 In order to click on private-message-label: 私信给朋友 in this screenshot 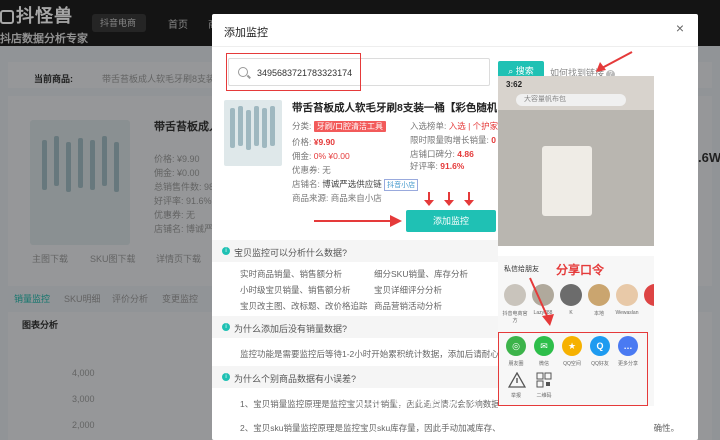, I will do `click(521, 269)`.